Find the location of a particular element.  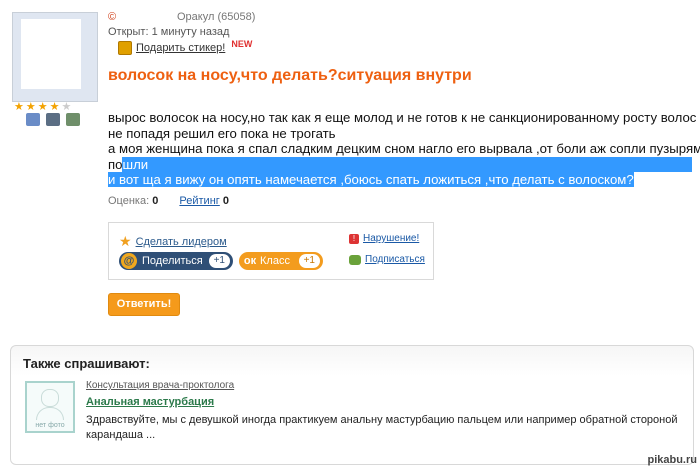

ok-icon: ок is located at coordinates (250, 261).